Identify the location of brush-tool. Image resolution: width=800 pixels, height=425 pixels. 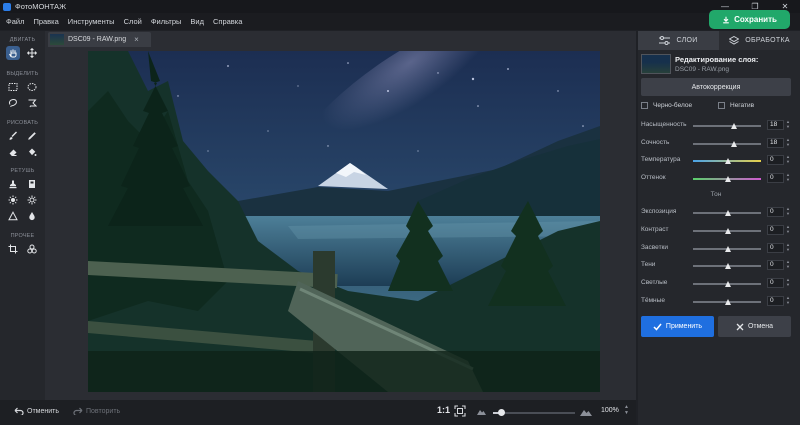
(13, 136).